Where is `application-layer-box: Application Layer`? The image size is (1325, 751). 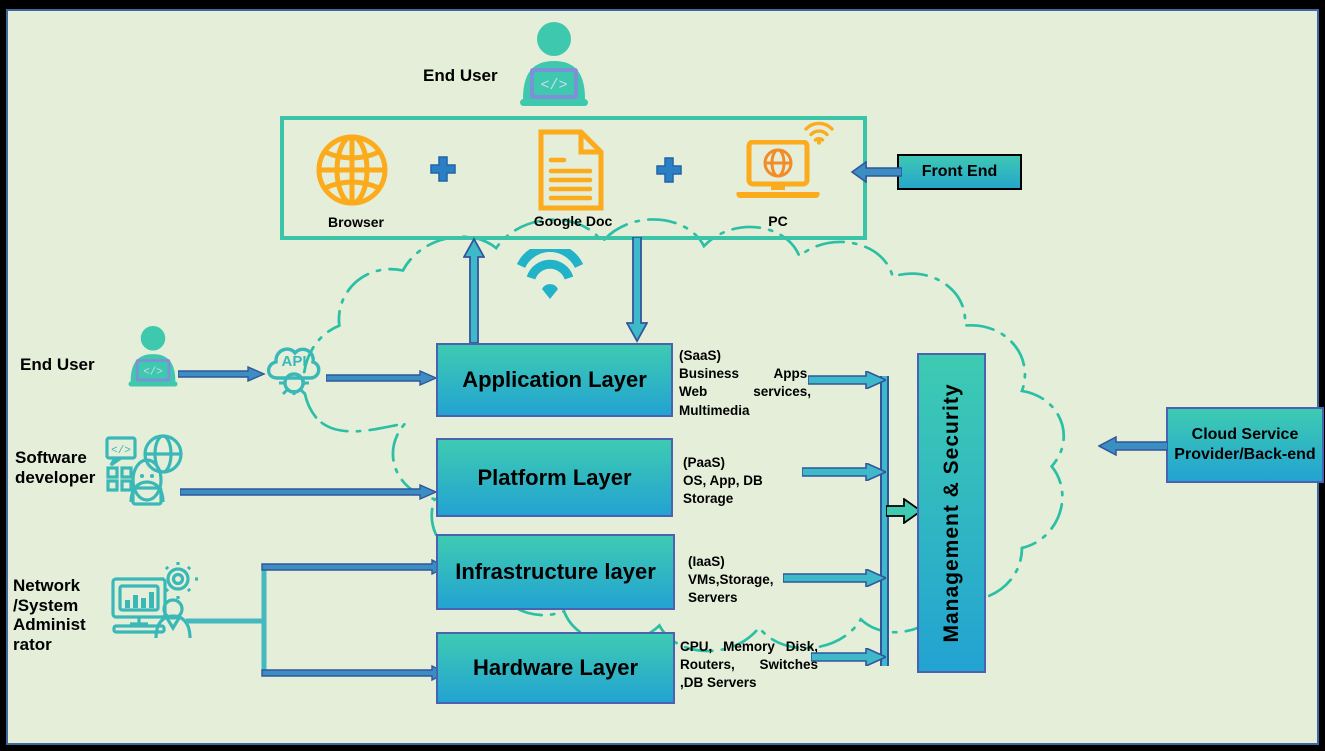
application-layer-box: Application Layer is located at coordinates (554, 380).